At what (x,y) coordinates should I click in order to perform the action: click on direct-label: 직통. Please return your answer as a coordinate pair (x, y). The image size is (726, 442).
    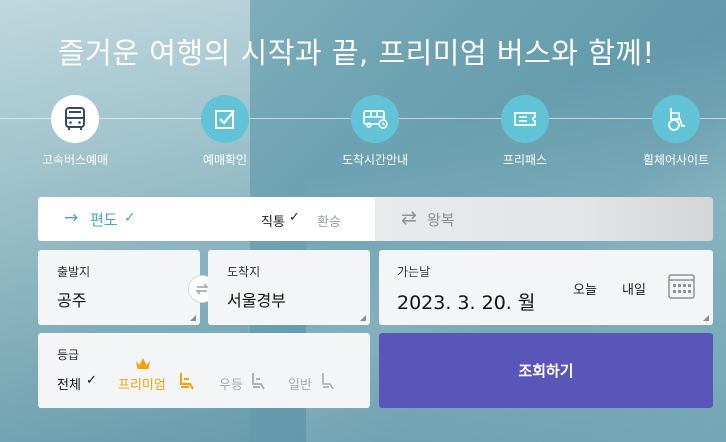
    Looking at the image, I should click on (273, 220).